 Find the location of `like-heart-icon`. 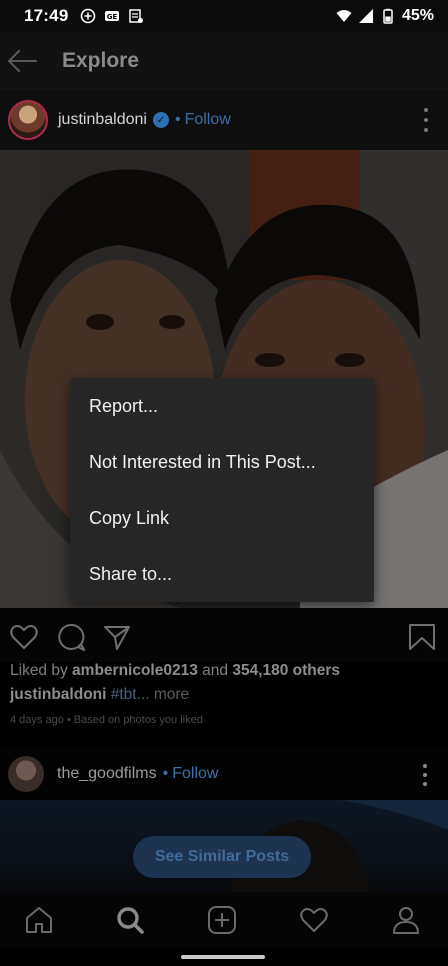

like-heart-icon is located at coordinates (24, 637).